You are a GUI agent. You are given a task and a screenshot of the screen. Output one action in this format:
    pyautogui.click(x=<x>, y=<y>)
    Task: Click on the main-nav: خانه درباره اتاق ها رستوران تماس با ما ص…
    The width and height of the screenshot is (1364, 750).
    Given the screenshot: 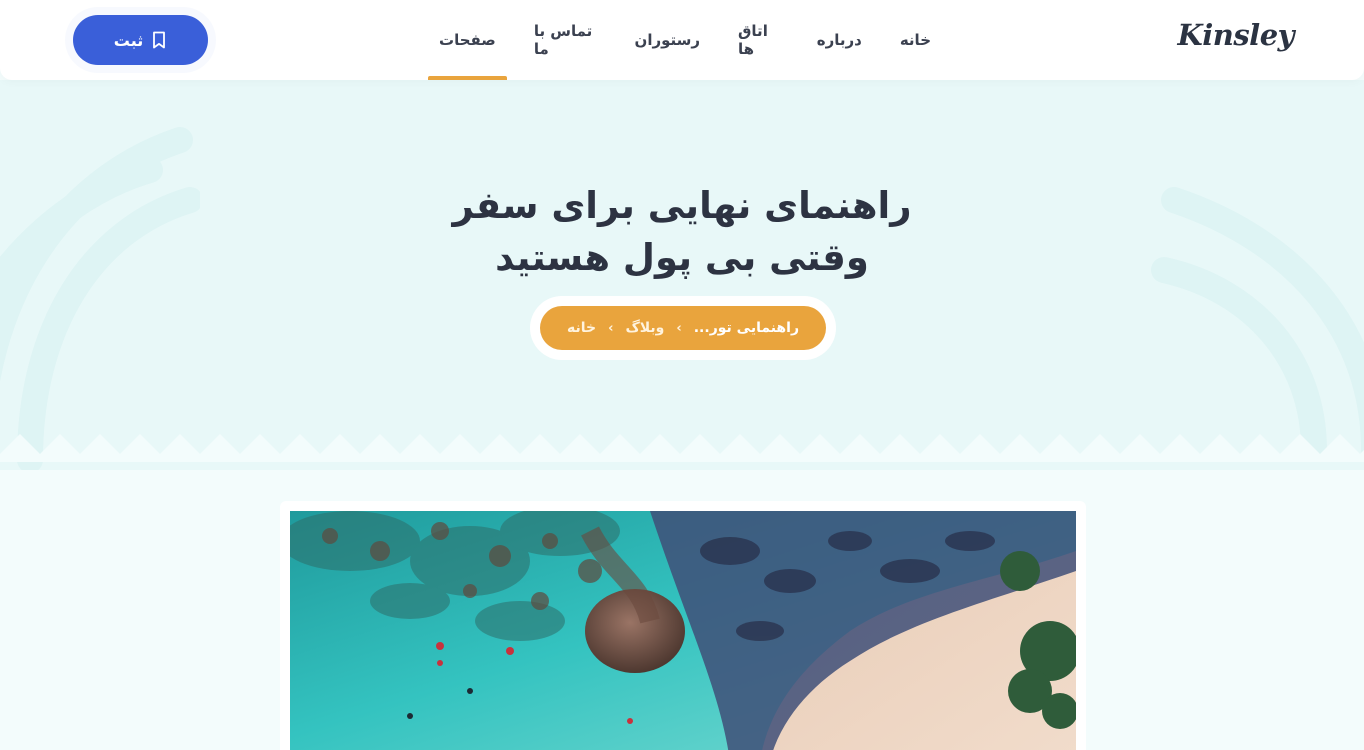 What is the action you would take?
    pyautogui.click(x=685, y=40)
    